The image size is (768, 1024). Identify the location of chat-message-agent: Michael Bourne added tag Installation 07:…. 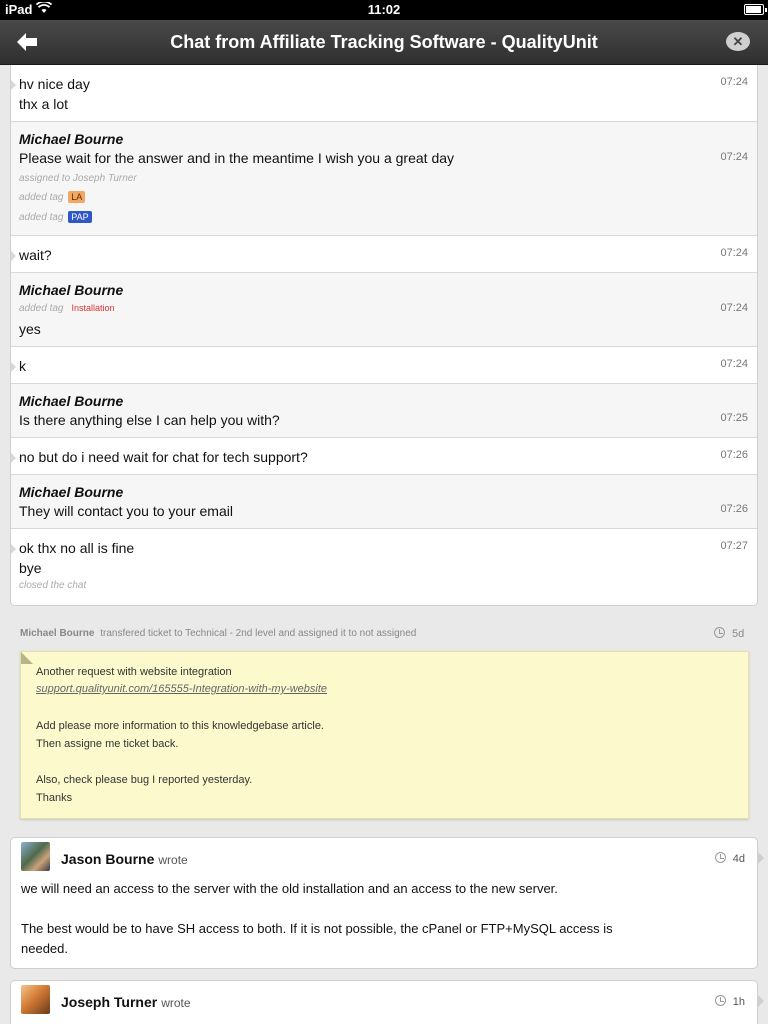
(384, 310).